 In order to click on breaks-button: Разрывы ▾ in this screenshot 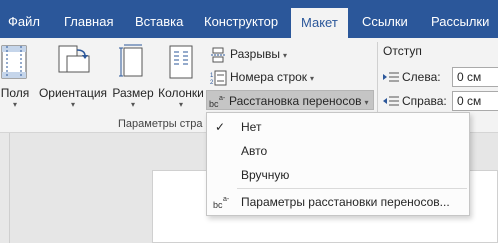, I will do `click(248, 54)`.